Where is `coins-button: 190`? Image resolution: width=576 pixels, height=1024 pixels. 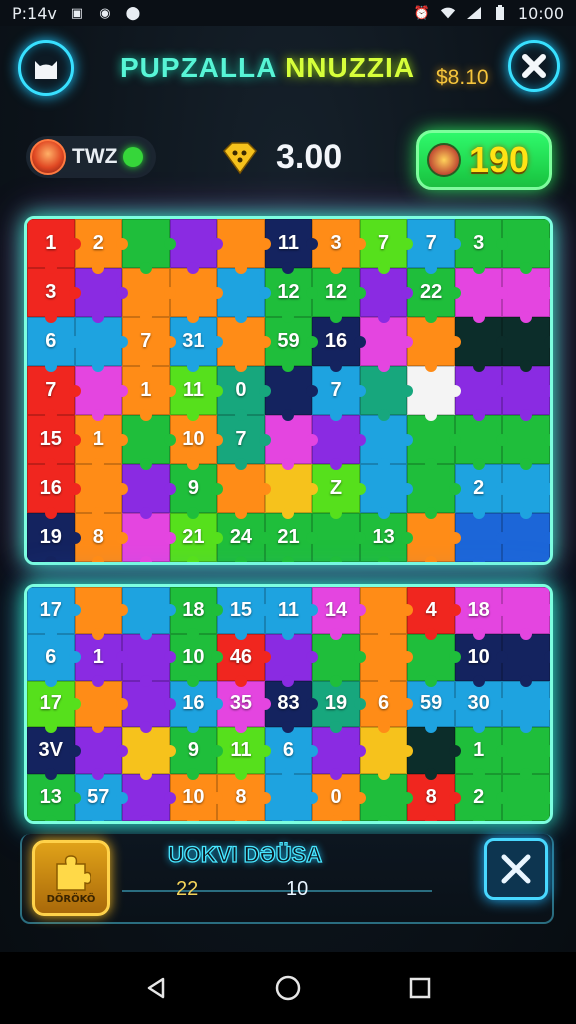
coins-button: 190 is located at coordinates (484, 160).